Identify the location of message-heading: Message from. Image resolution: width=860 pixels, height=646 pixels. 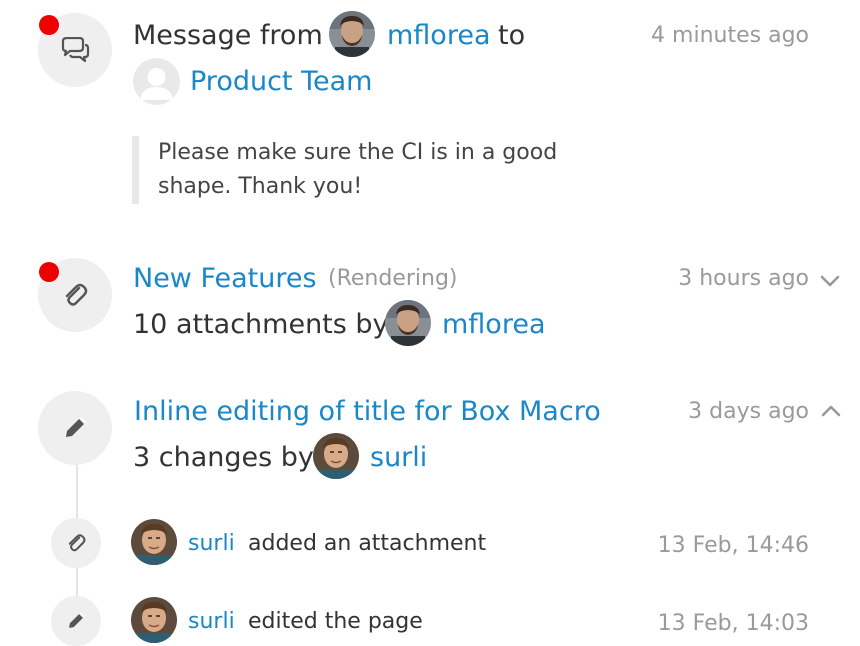
(228, 36).